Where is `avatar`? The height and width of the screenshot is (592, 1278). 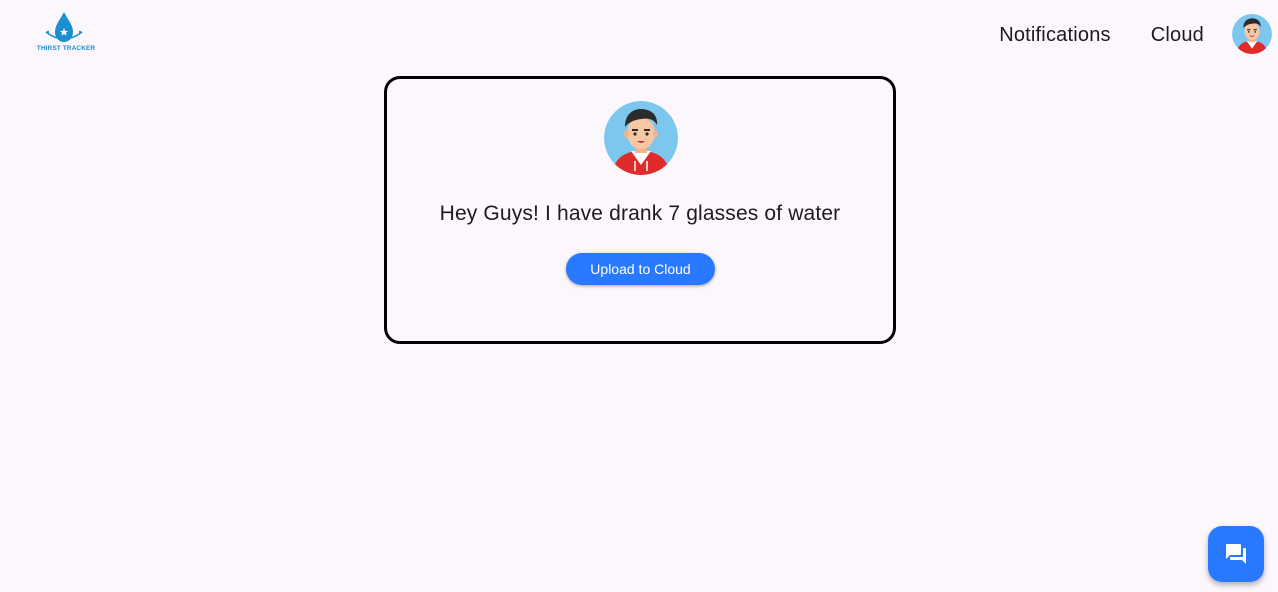 avatar is located at coordinates (1252, 34).